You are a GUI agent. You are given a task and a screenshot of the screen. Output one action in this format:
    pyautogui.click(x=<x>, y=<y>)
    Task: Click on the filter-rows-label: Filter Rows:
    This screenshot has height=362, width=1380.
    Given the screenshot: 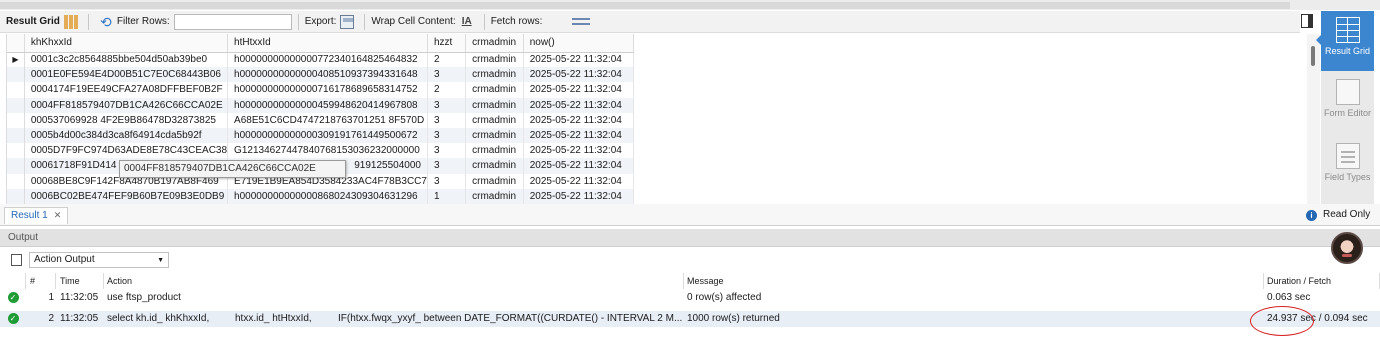 What is the action you would take?
    pyautogui.click(x=143, y=21)
    